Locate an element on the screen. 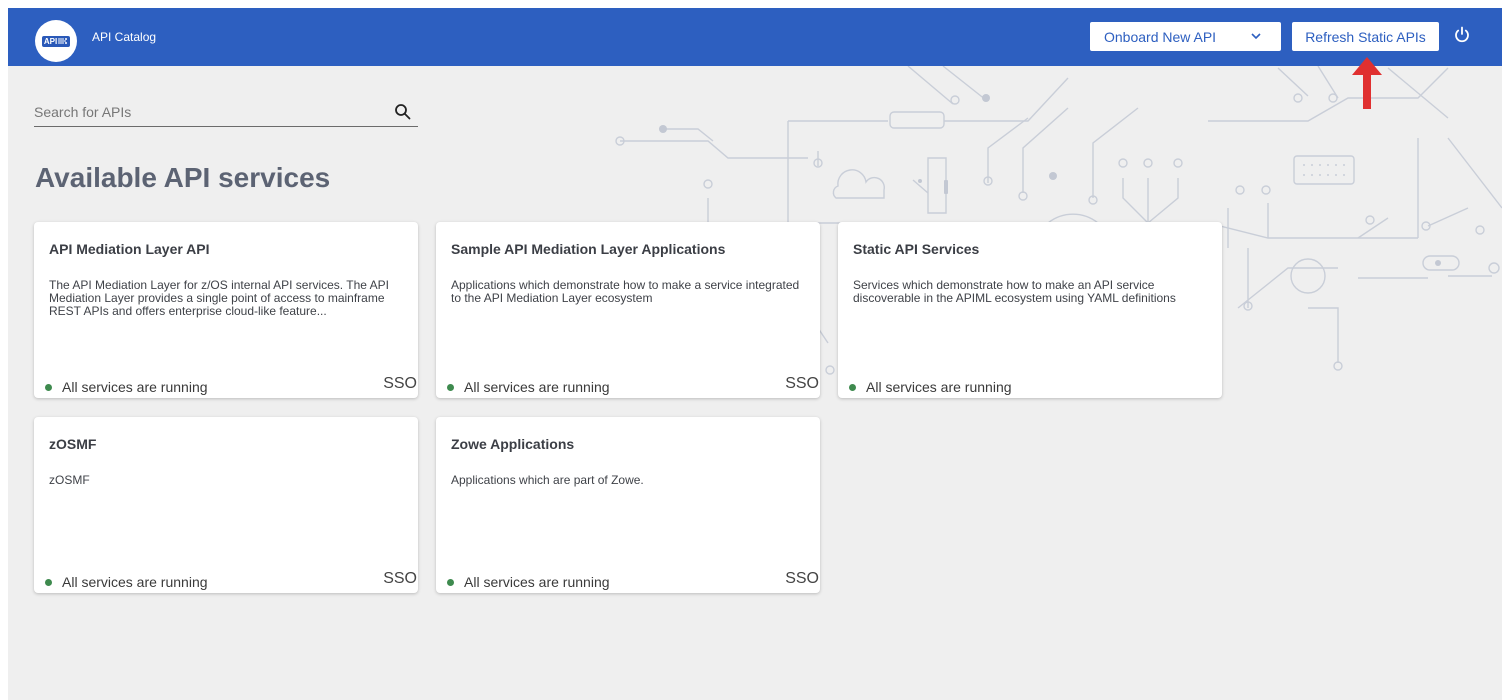  api-catalog-logo: API is located at coordinates (56, 41).